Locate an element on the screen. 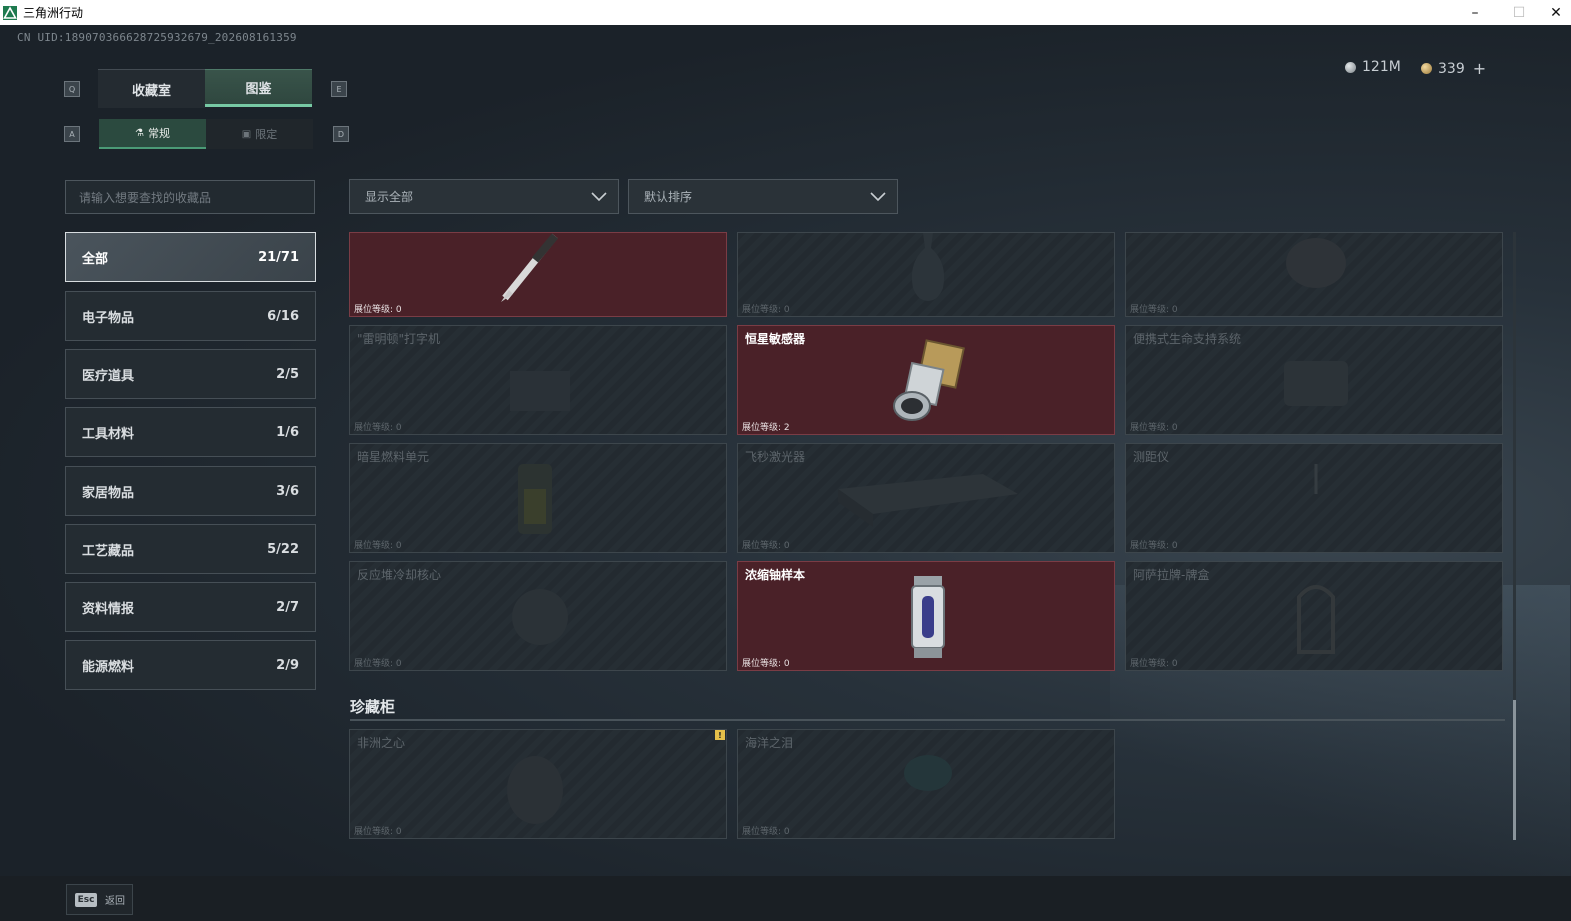 The image size is (1571, 921). item-card-dark-star-fuel: 暗星燃料单元 展位等级: 0 is located at coordinates (538, 498).